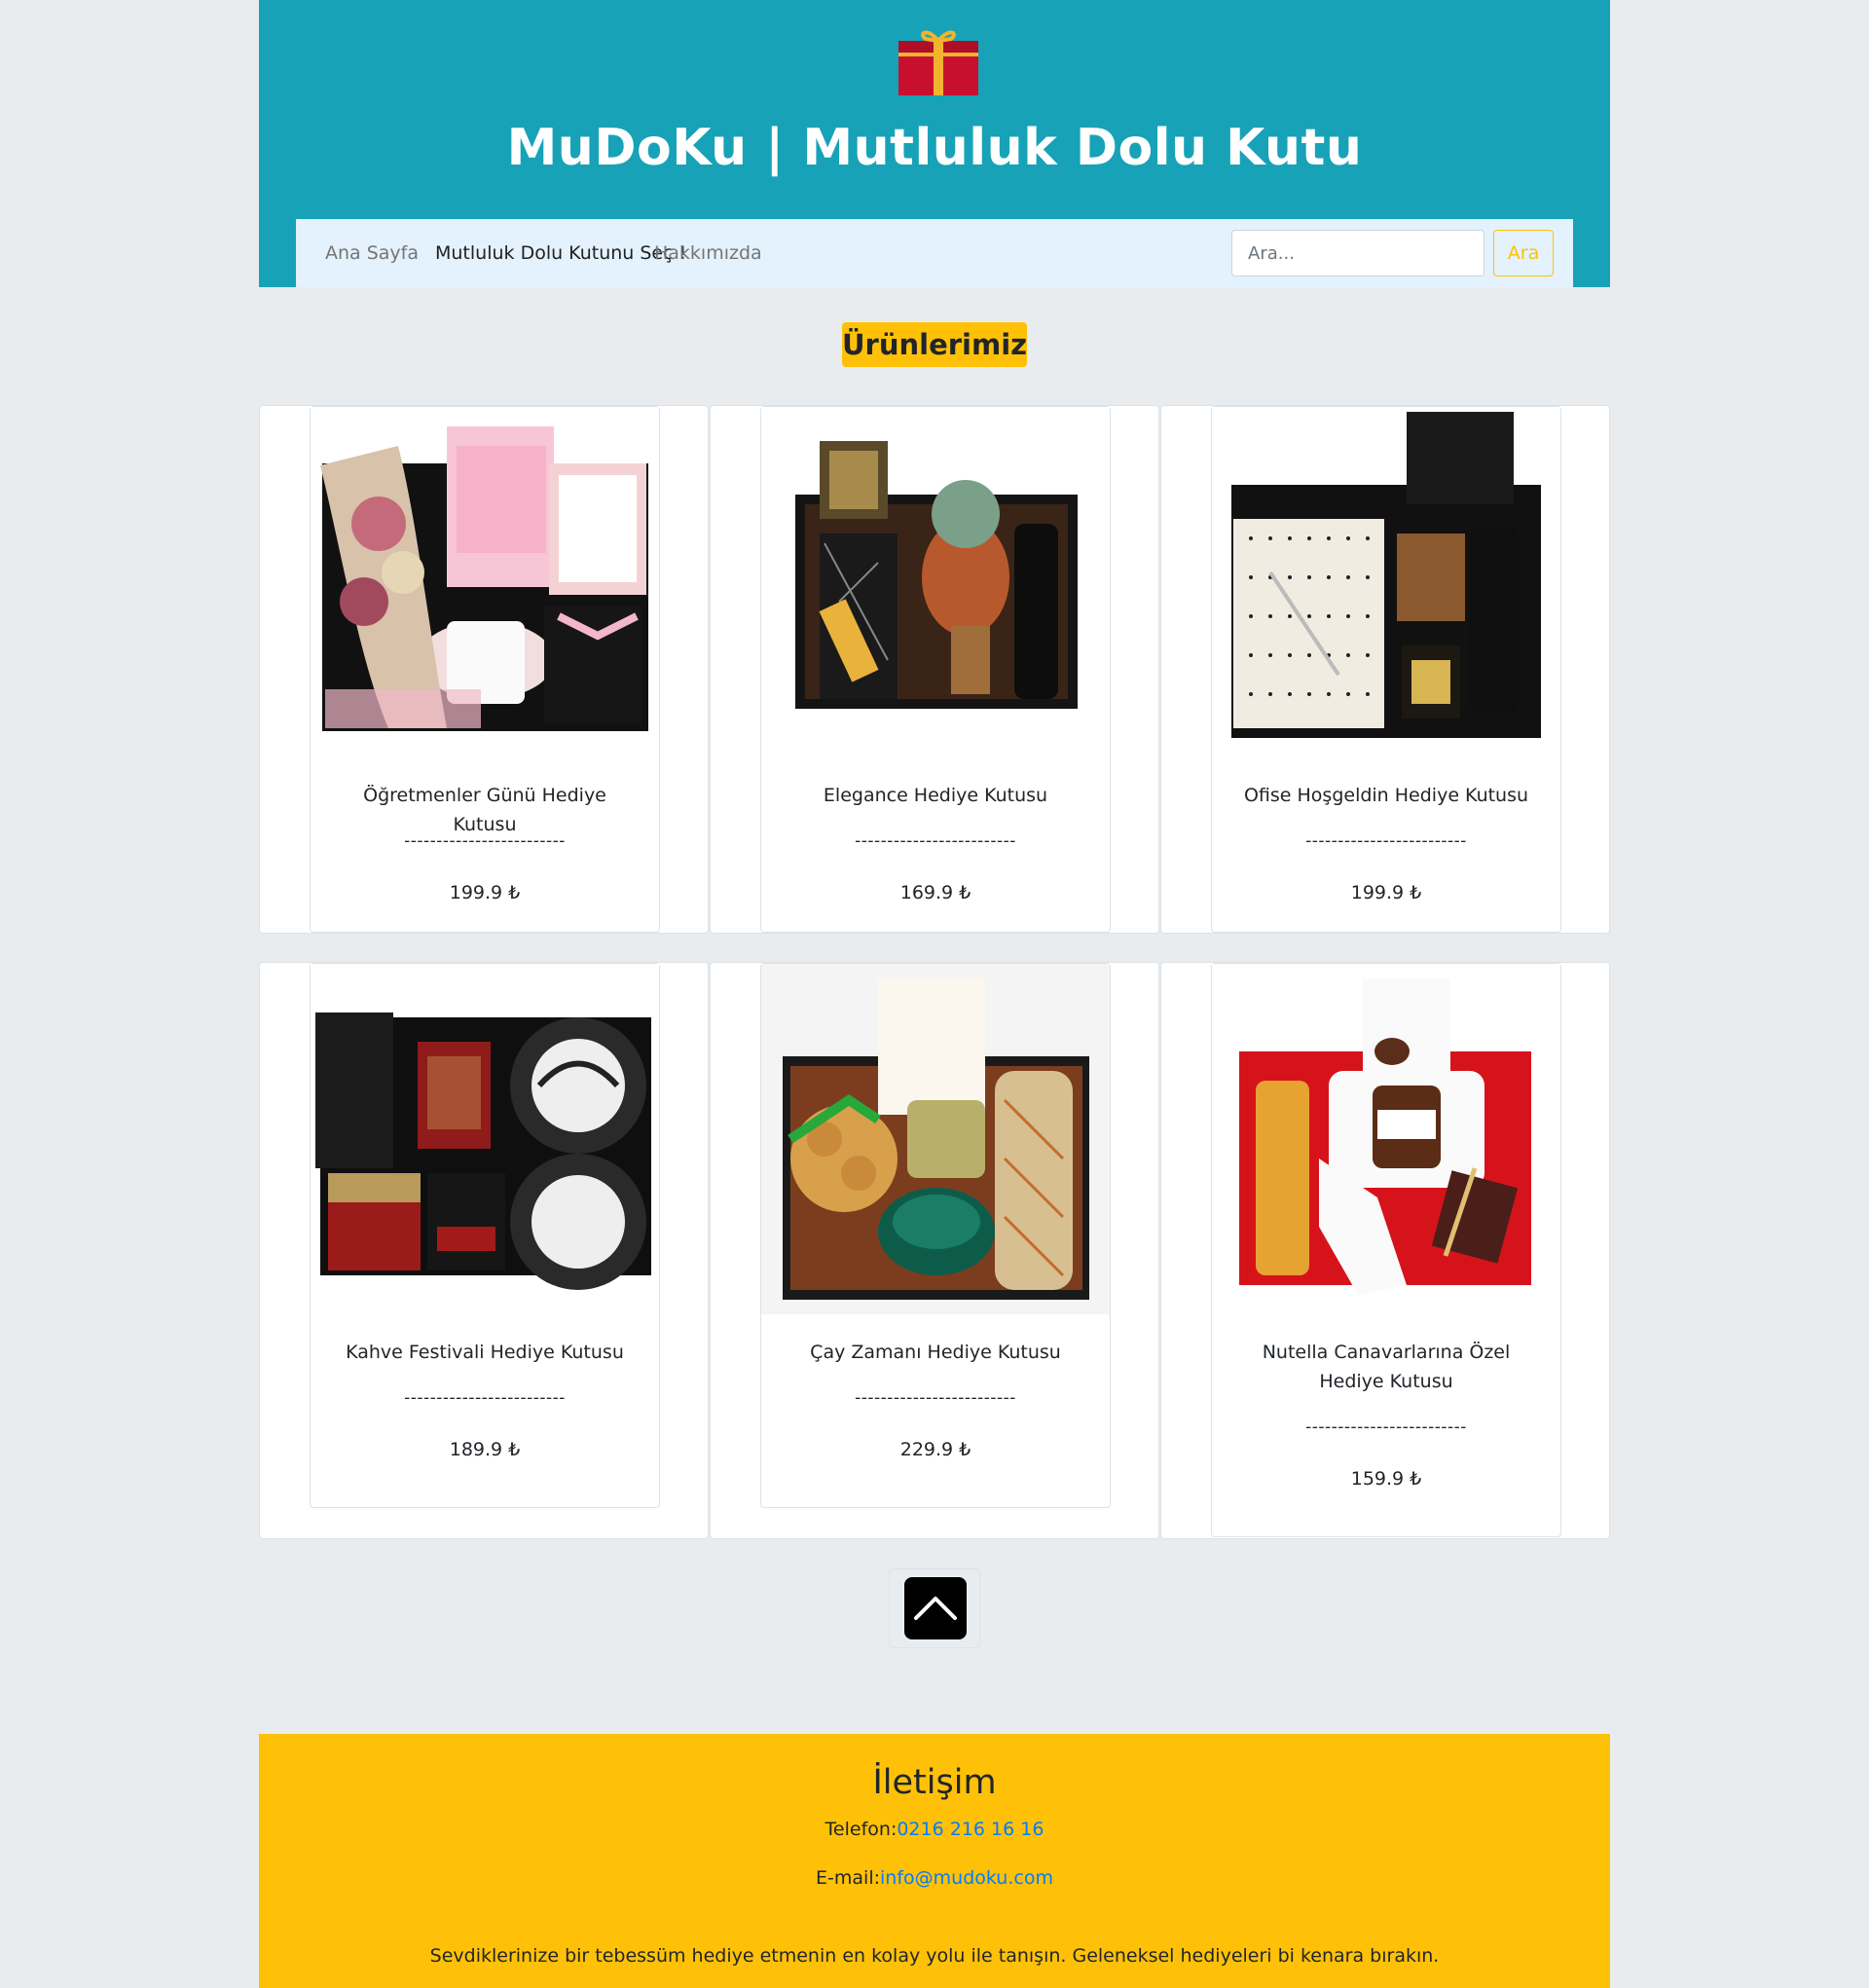 This screenshot has width=1869, height=1988. Describe the element at coordinates (372, 253) in the screenshot. I see `nav-item-home: Ana Sayfa` at that location.